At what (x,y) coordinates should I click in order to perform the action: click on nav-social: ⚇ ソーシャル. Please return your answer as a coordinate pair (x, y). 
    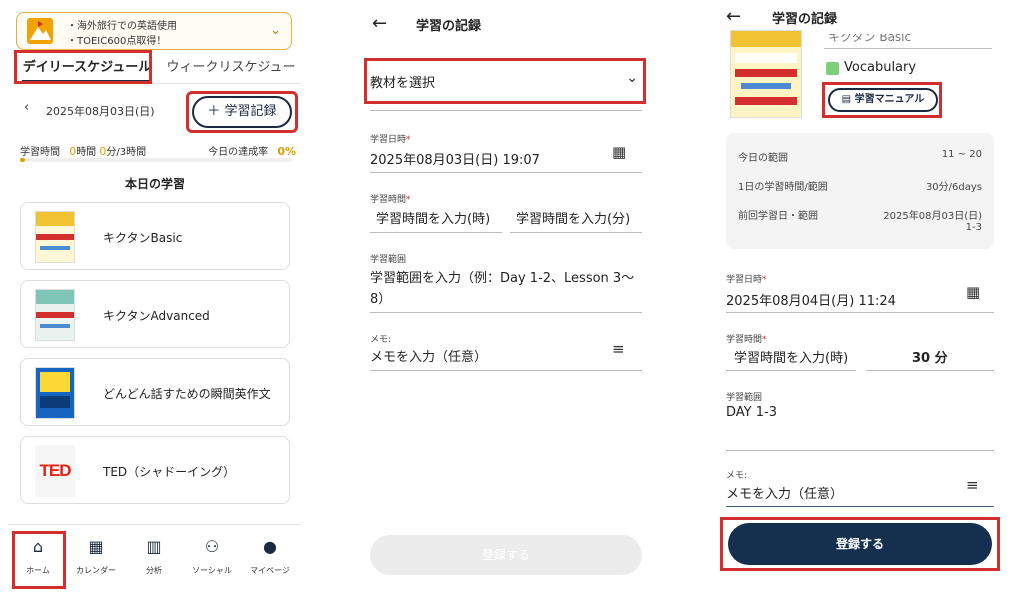
    Looking at the image, I should click on (212, 556).